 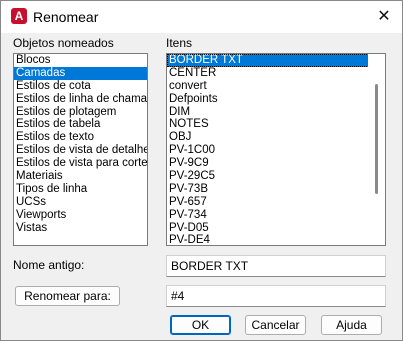 I want to click on list-item: Defpoints, so click(x=276, y=99).